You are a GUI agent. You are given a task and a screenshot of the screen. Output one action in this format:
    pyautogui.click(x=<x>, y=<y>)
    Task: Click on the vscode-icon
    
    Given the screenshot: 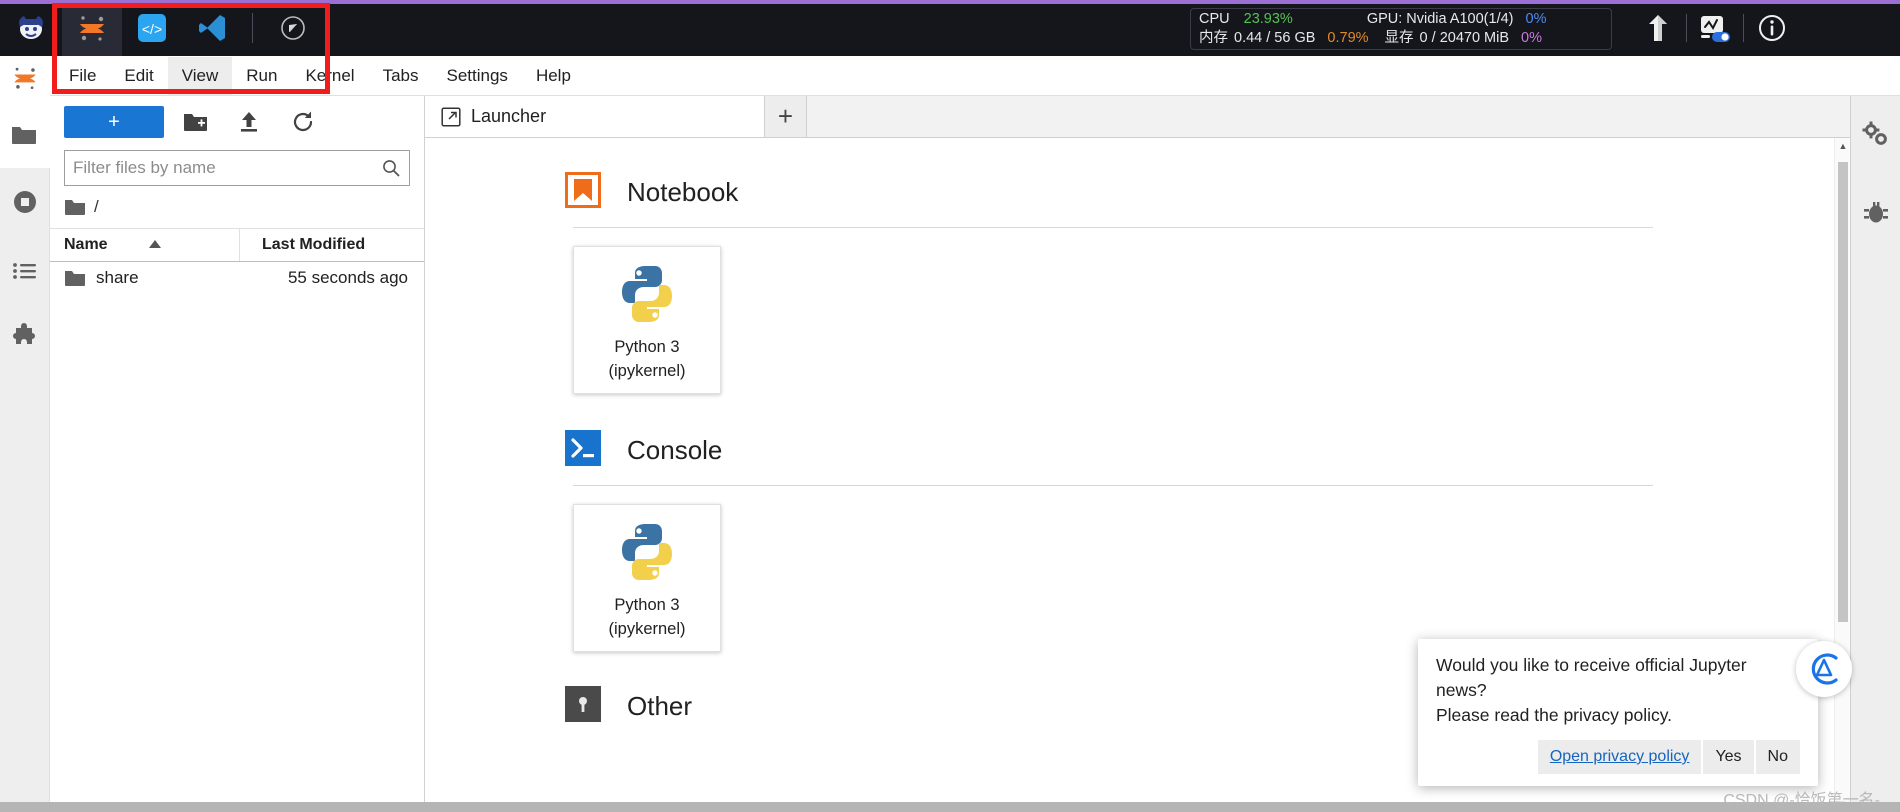 What is the action you would take?
    pyautogui.click(x=212, y=28)
    